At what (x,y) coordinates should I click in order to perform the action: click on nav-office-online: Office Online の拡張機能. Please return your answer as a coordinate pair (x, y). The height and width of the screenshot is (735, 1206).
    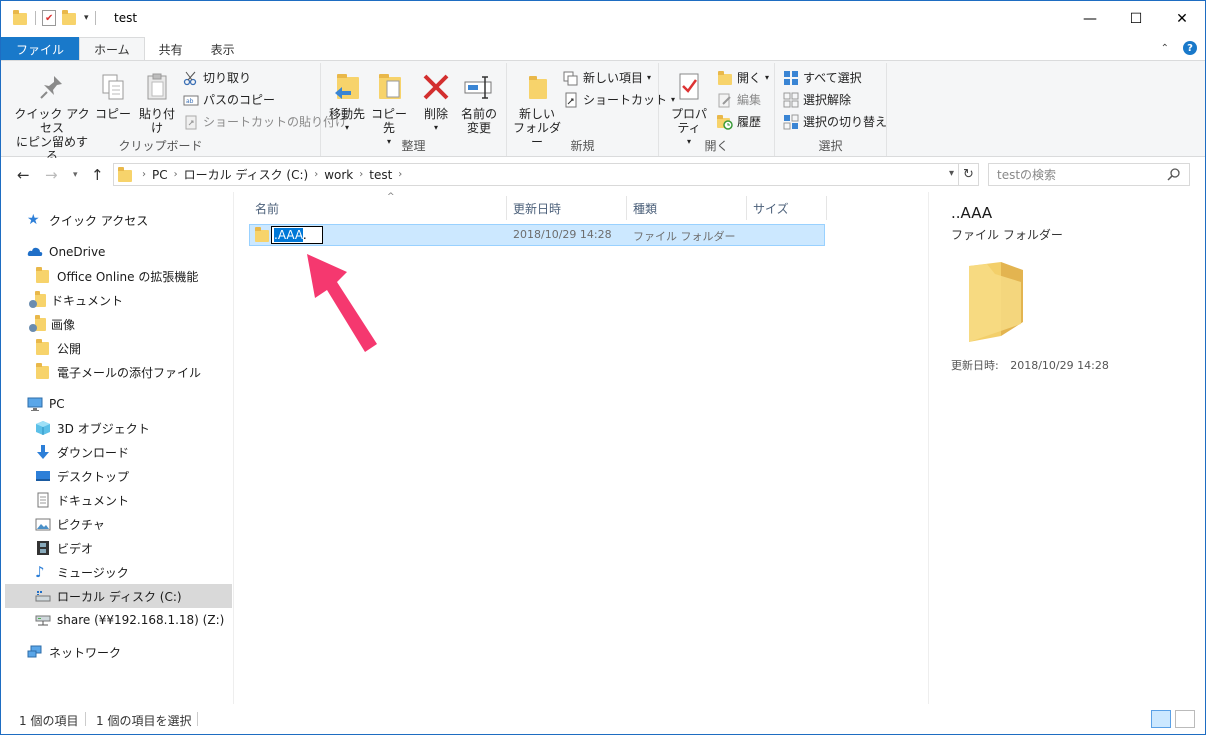
    Looking at the image, I should click on (148, 276).